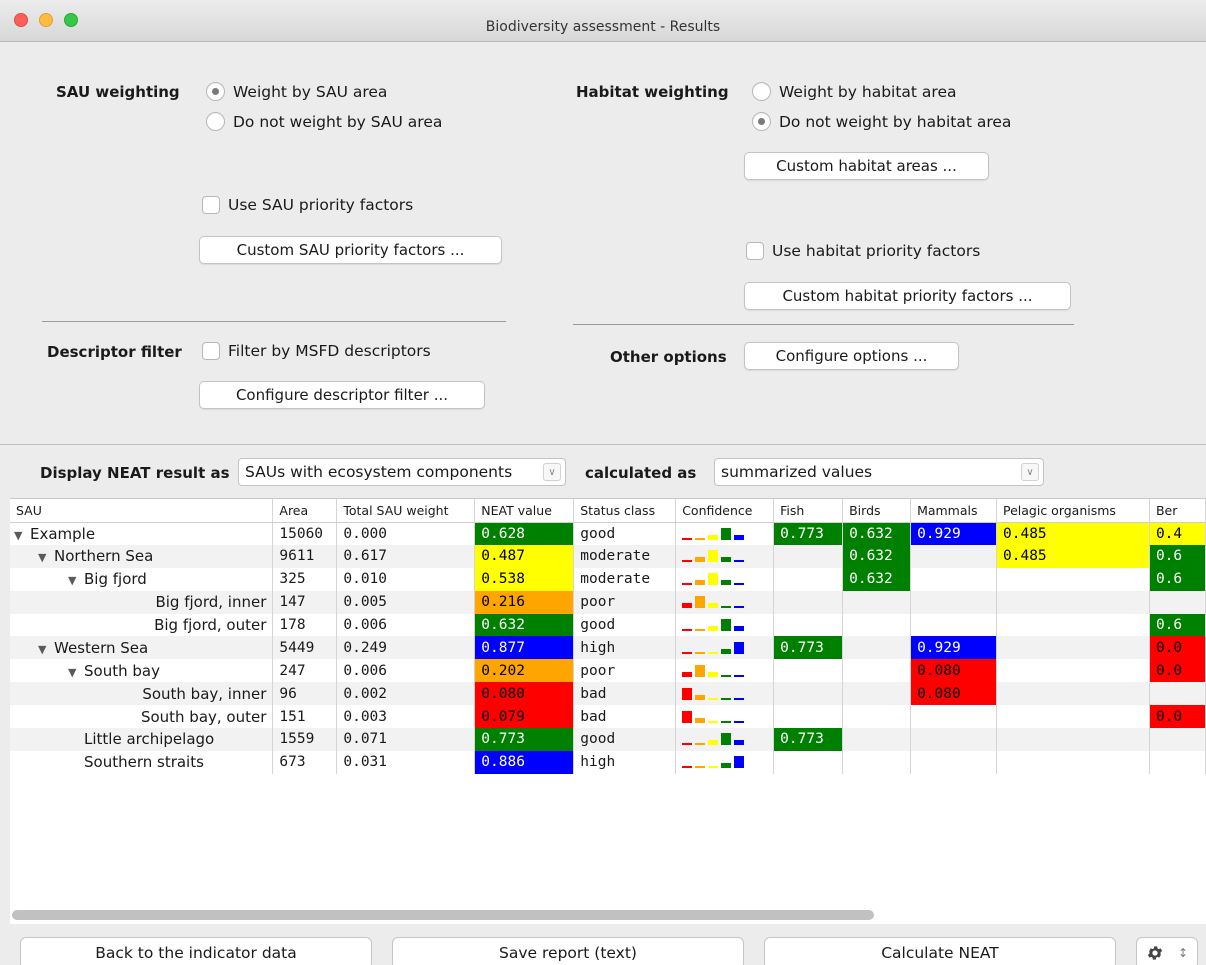 The width and height of the screenshot is (1206, 965). What do you see at coordinates (142, 762) in the screenshot?
I see `sau-cell: Southern straits` at bounding box center [142, 762].